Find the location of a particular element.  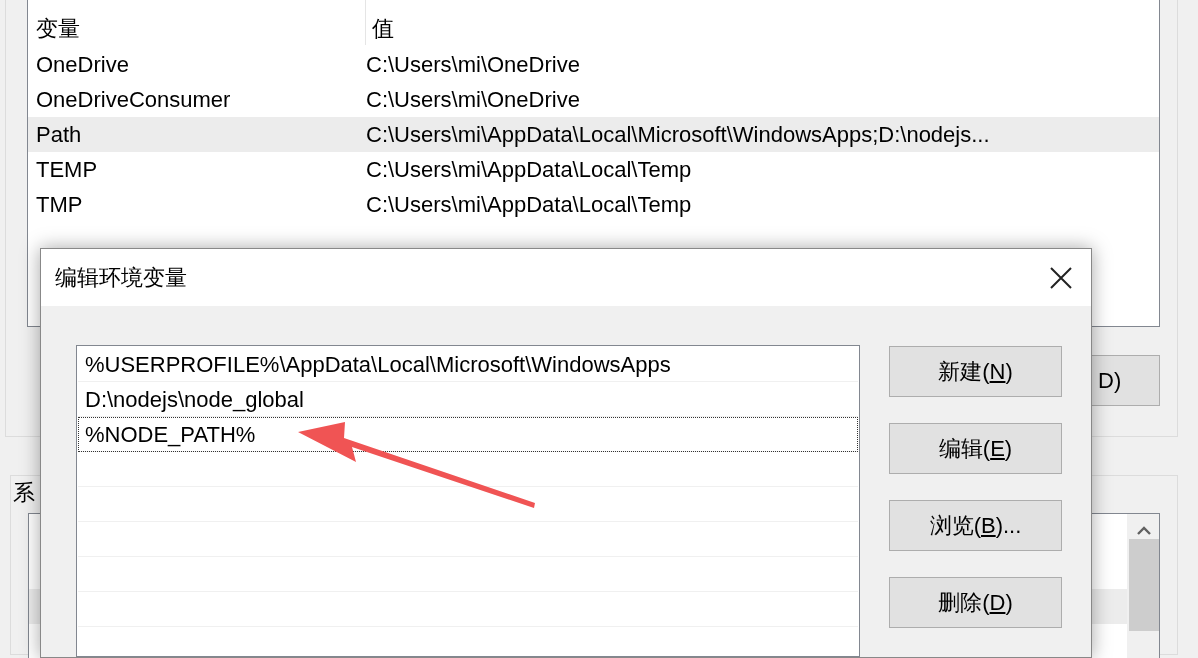

variable-name: Path is located at coordinates (59, 134).